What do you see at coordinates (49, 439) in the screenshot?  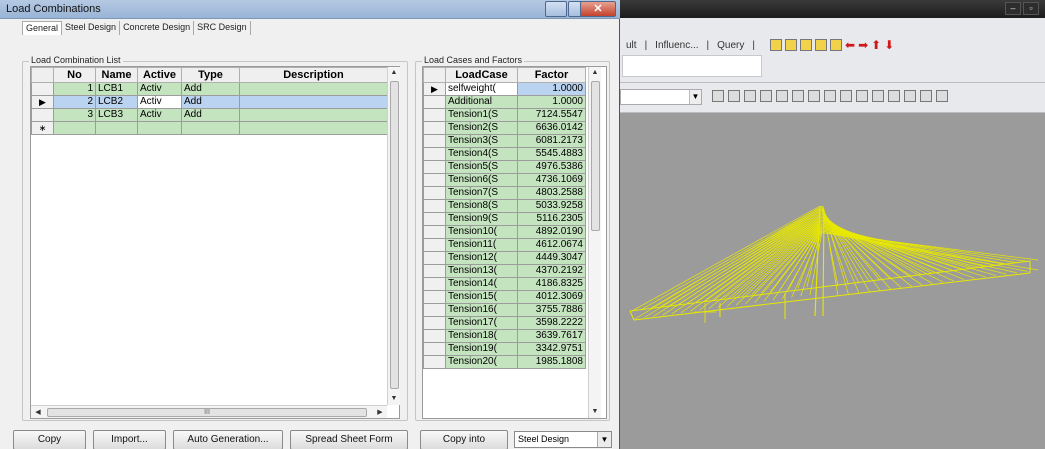 I see `copy-button: Copy` at bounding box center [49, 439].